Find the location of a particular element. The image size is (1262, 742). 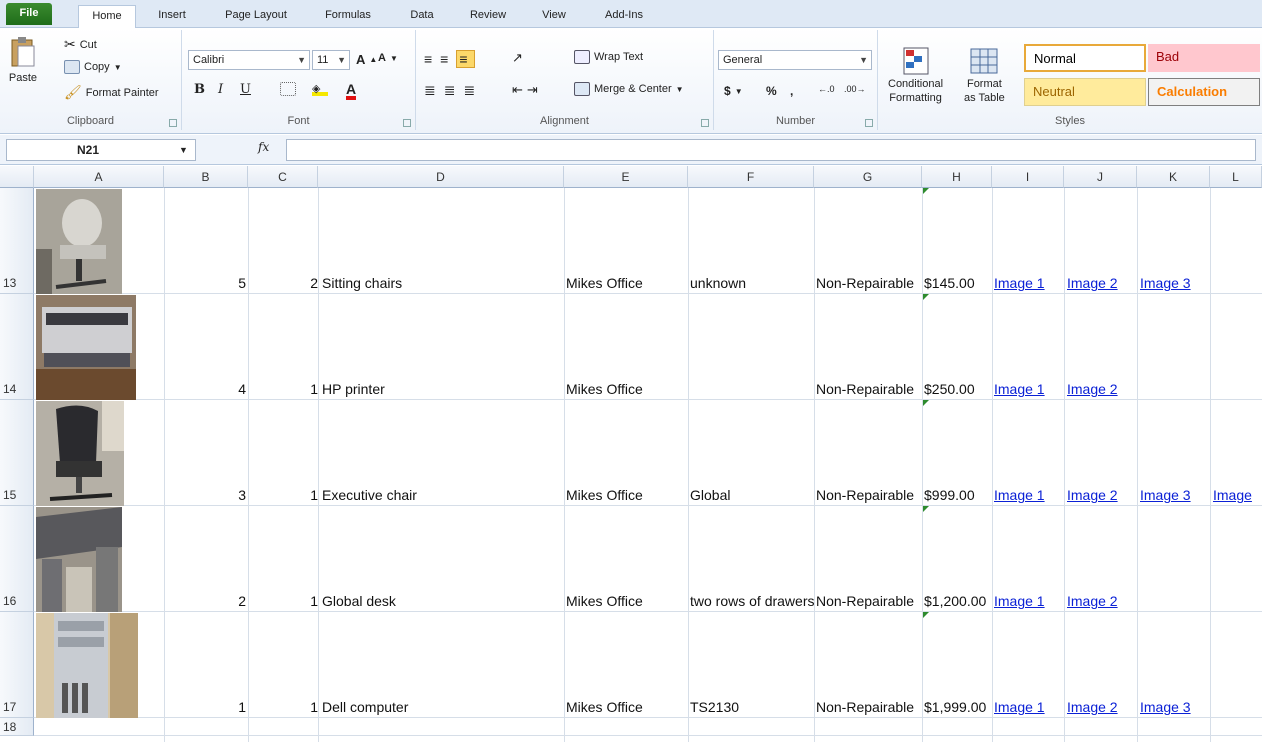

tab-review: Review is located at coordinates (488, 16).